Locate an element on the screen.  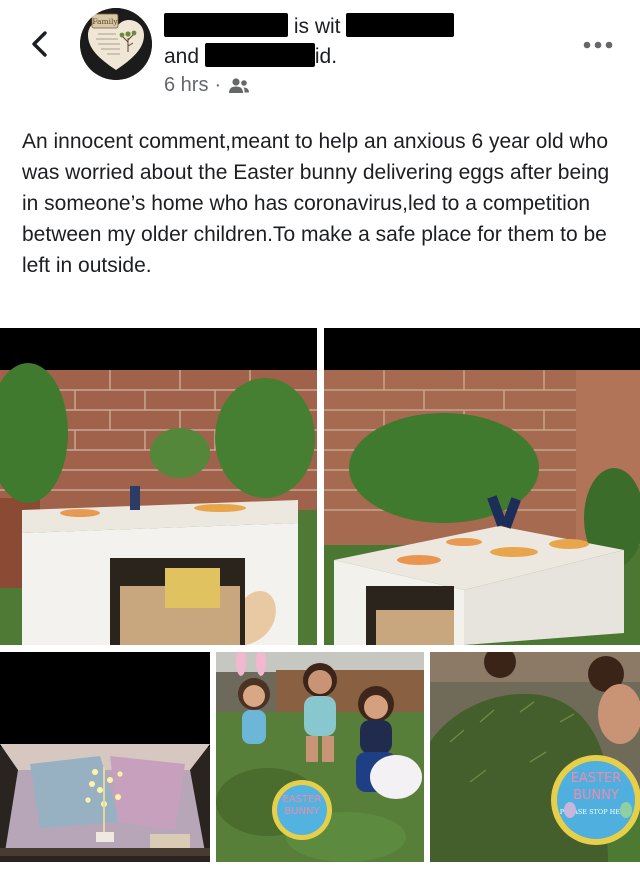
sign-easter-text-2: EASTER is located at coordinates (596, 778).